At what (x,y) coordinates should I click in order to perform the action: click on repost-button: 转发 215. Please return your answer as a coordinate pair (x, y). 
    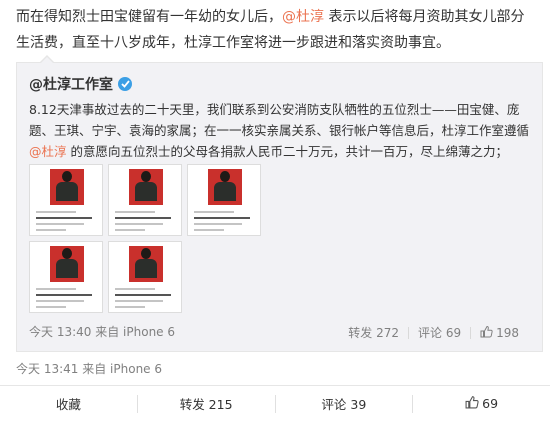
    Looking at the image, I should click on (206, 404).